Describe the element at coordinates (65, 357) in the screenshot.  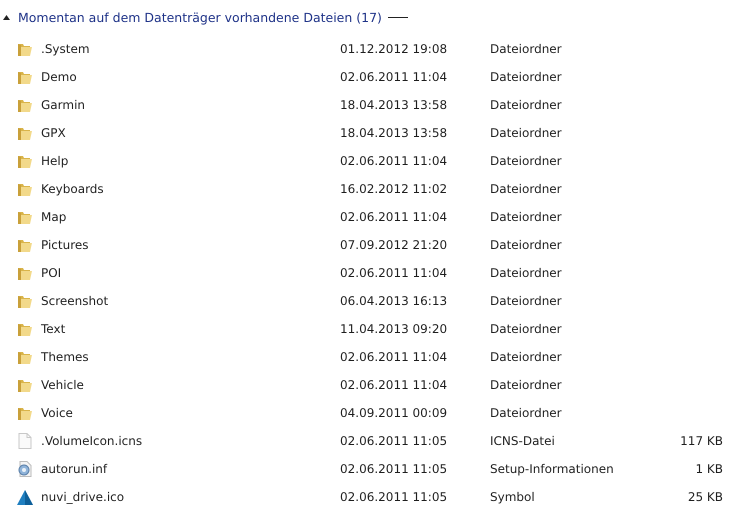
I see `file-name: Themes` at that location.